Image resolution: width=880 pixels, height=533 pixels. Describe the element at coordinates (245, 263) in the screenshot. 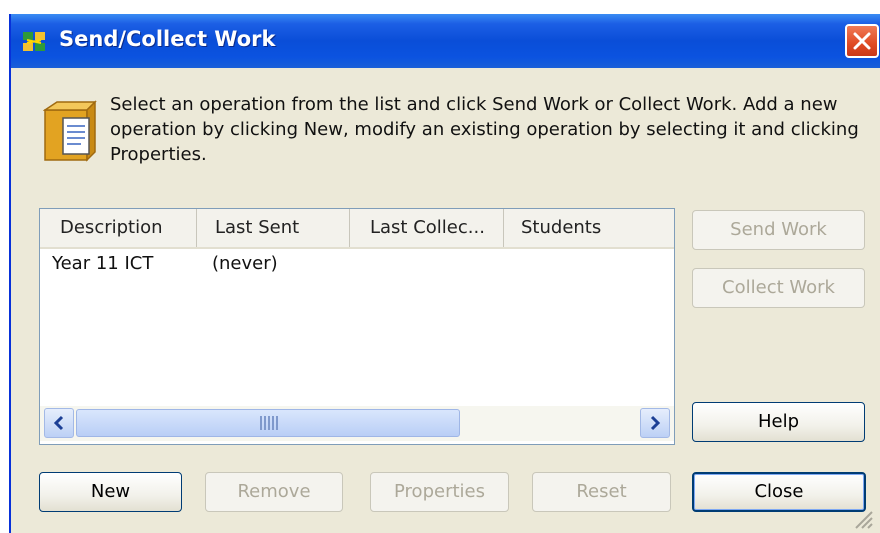

I see `row-last-sent: (never)` at that location.